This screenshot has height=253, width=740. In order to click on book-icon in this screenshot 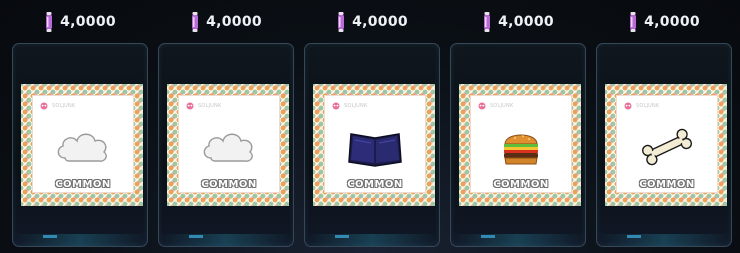, I will do `click(375, 150)`.